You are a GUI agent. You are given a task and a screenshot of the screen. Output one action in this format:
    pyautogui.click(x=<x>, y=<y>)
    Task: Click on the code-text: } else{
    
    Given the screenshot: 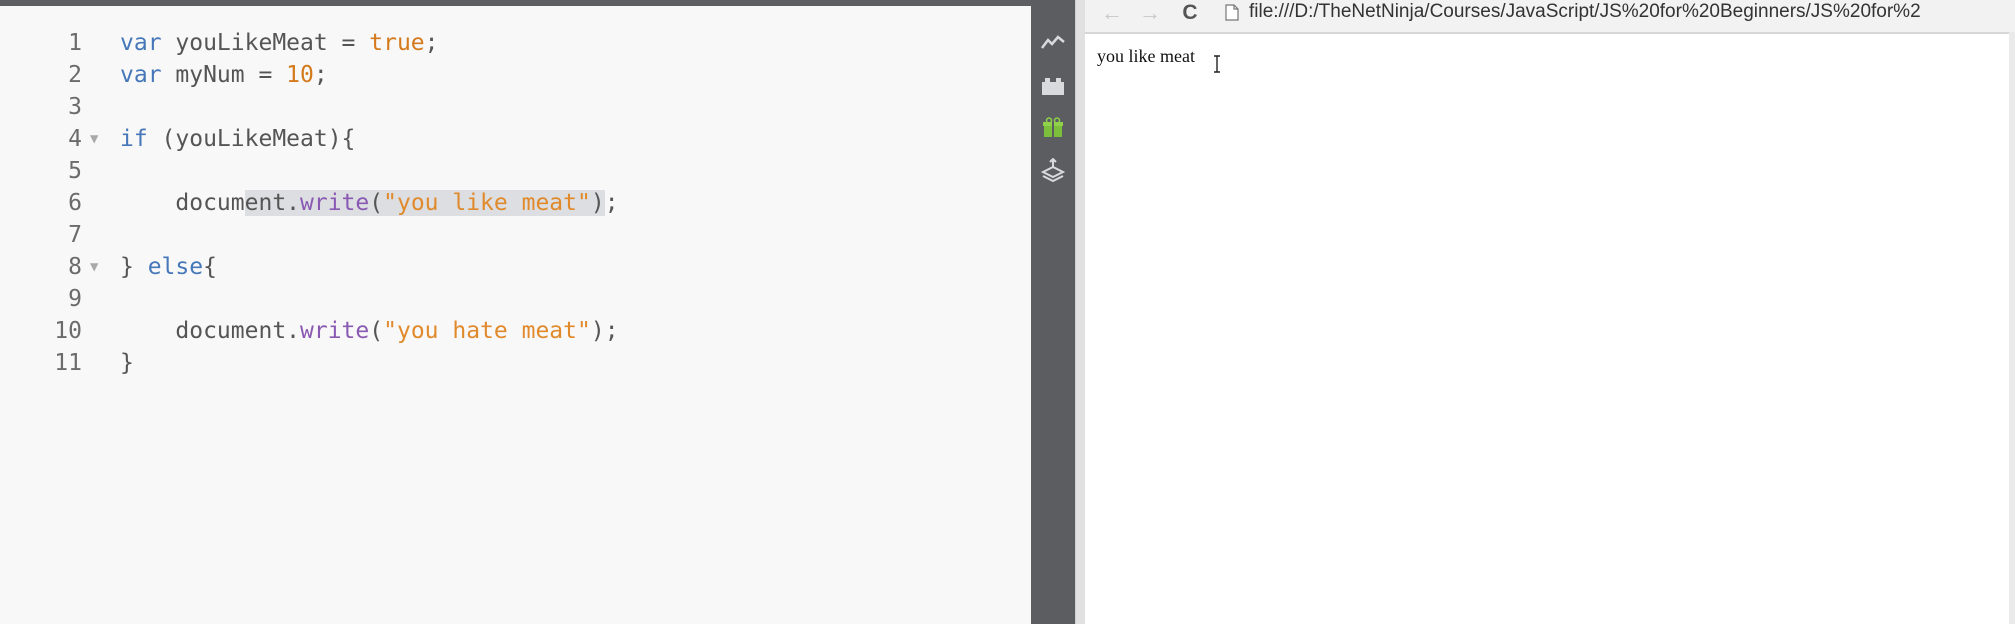 What is the action you would take?
    pyautogui.click(x=168, y=267)
    